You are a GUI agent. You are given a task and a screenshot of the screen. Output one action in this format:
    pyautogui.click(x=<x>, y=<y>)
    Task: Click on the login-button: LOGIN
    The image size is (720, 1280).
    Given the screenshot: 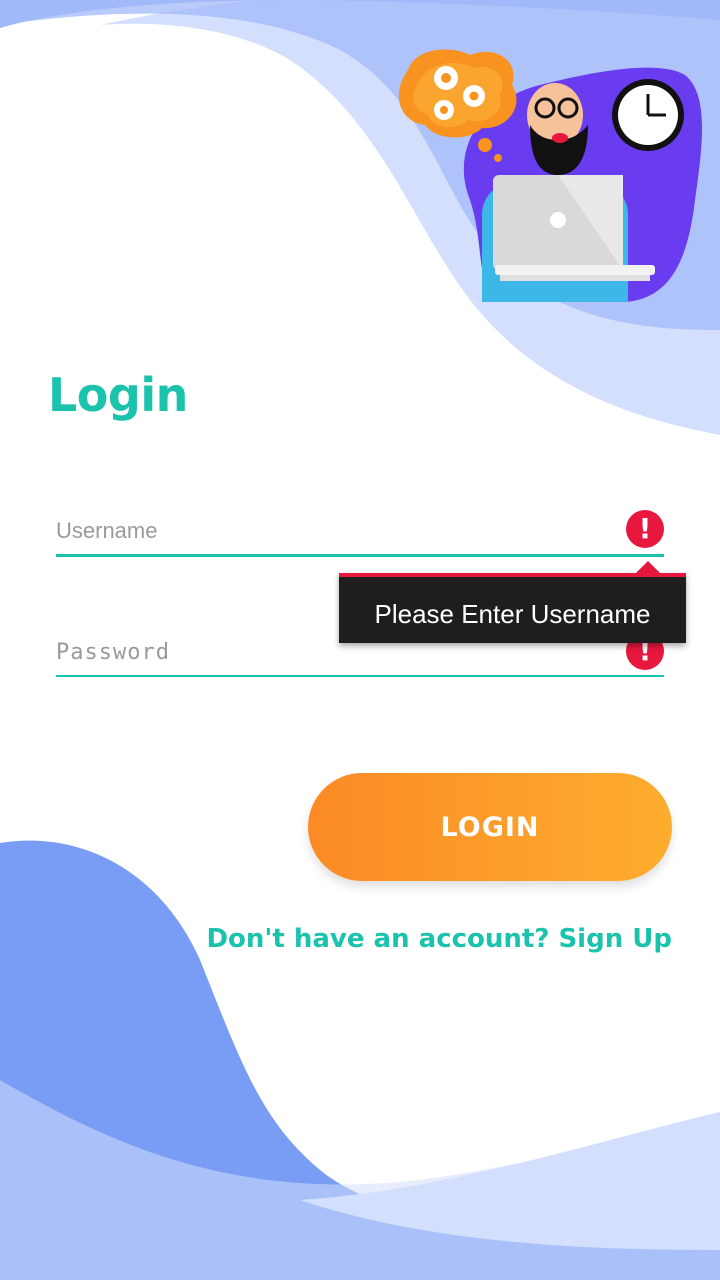 What is the action you would take?
    pyautogui.click(x=490, y=827)
    